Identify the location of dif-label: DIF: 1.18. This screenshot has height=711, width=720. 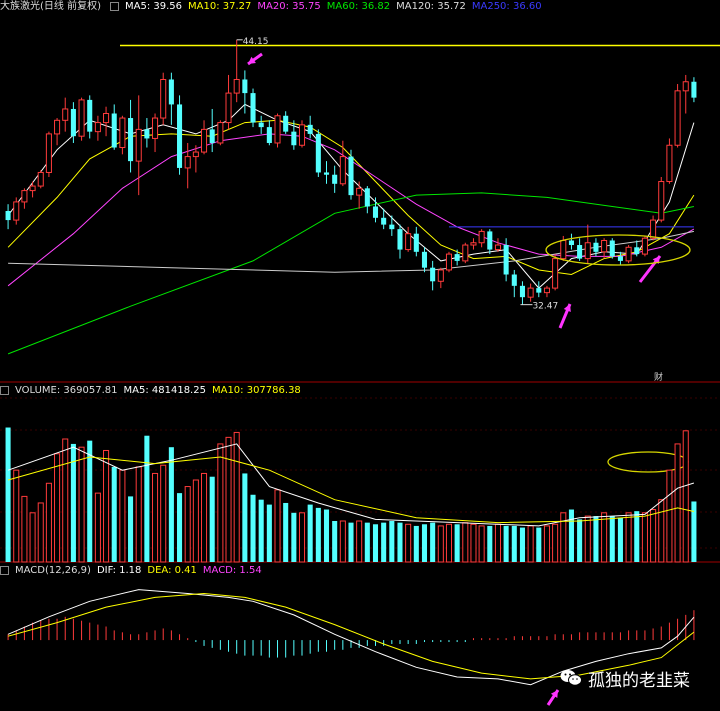
(119, 570).